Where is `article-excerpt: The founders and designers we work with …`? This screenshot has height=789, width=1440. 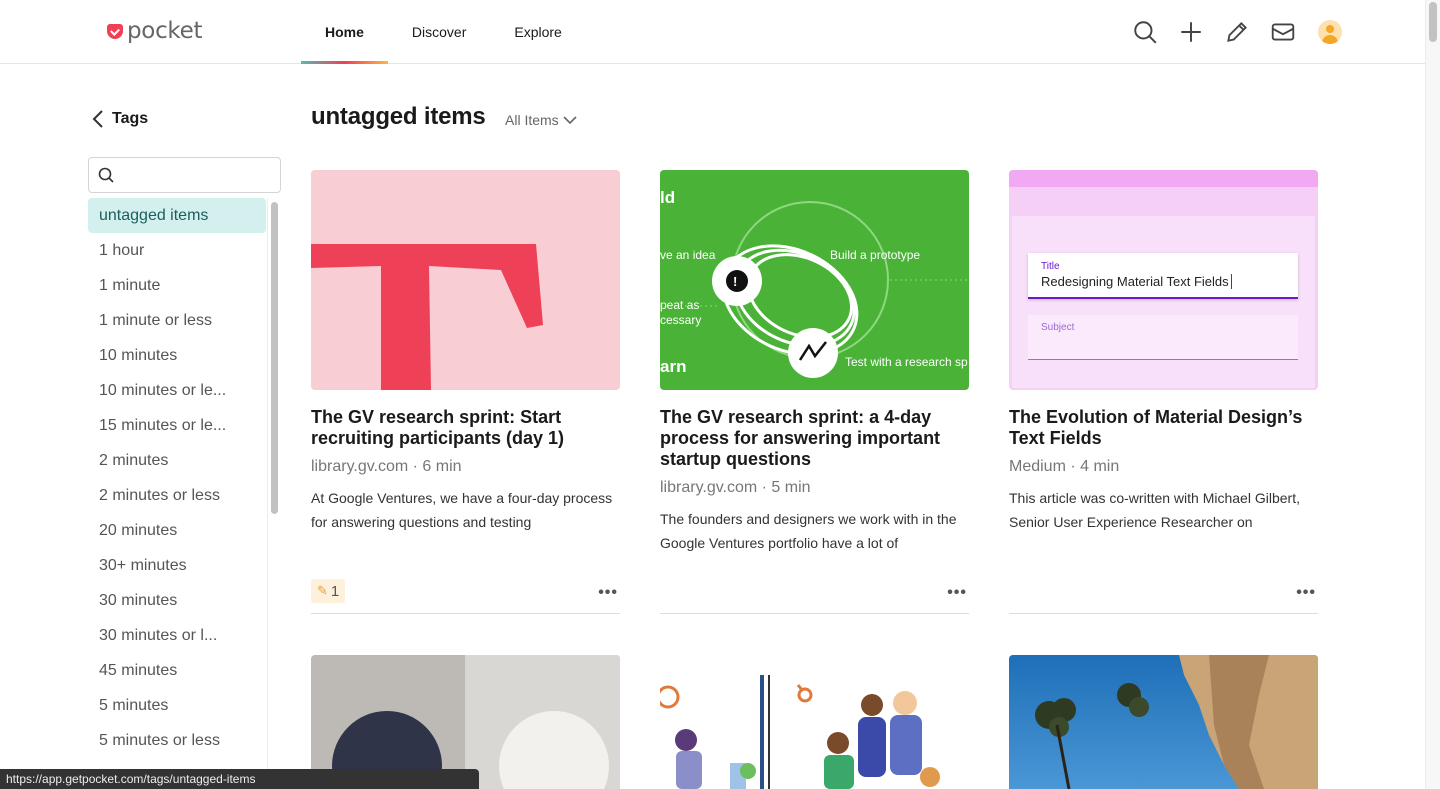 article-excerpt: The founders and designers we work with … is located at coordinates (808, 531).